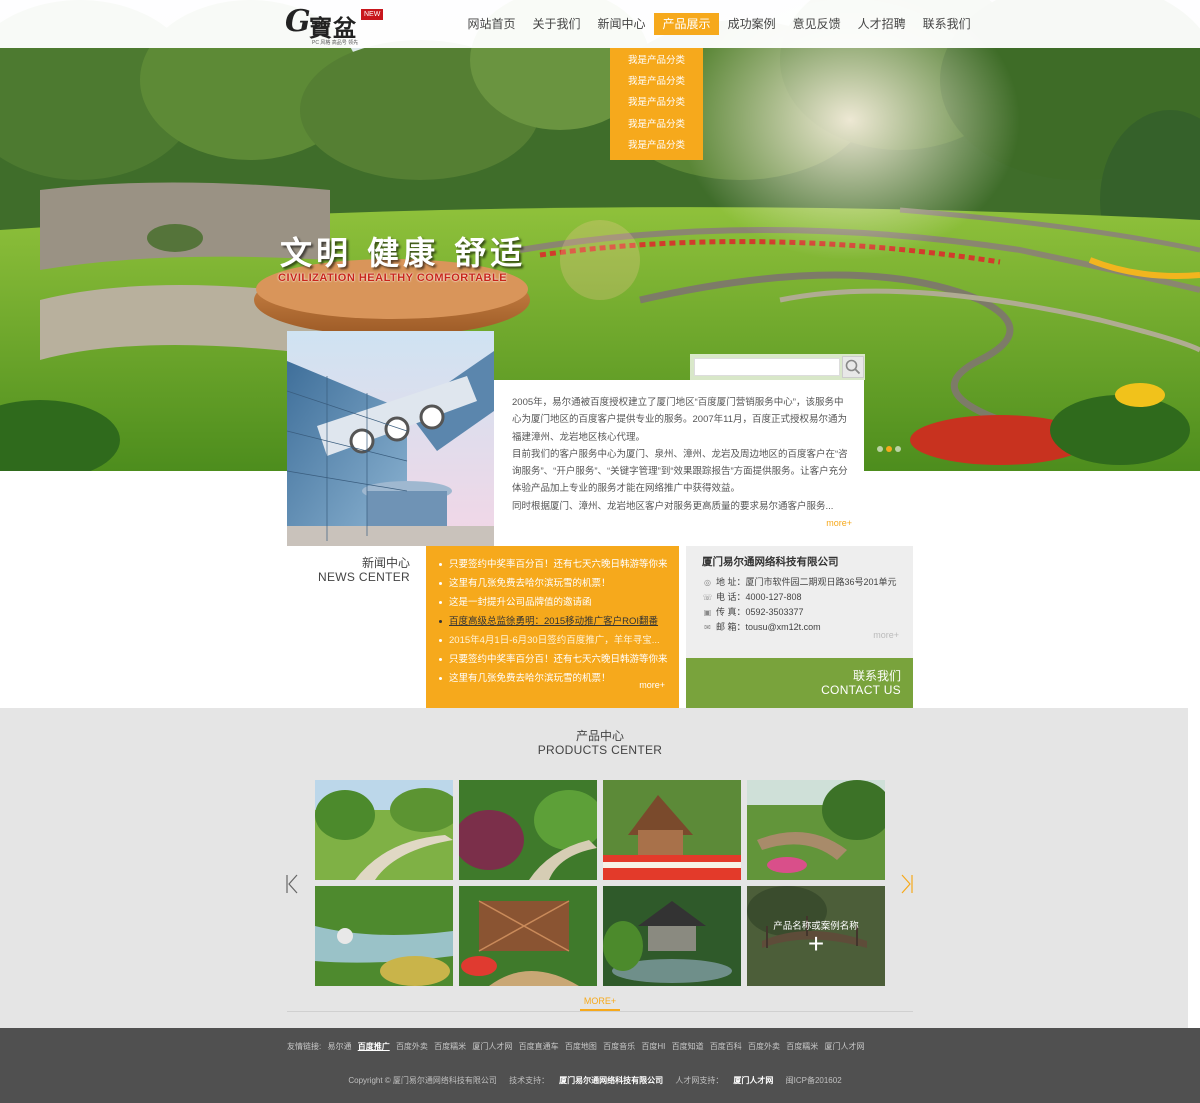 This screenshot has width=1200, height=1103. What do you see at coordinates (335, 43) in the screenshot?
I see `logo-tagline: PC 风格 高品号 领先` at bounding box center [335, 43].